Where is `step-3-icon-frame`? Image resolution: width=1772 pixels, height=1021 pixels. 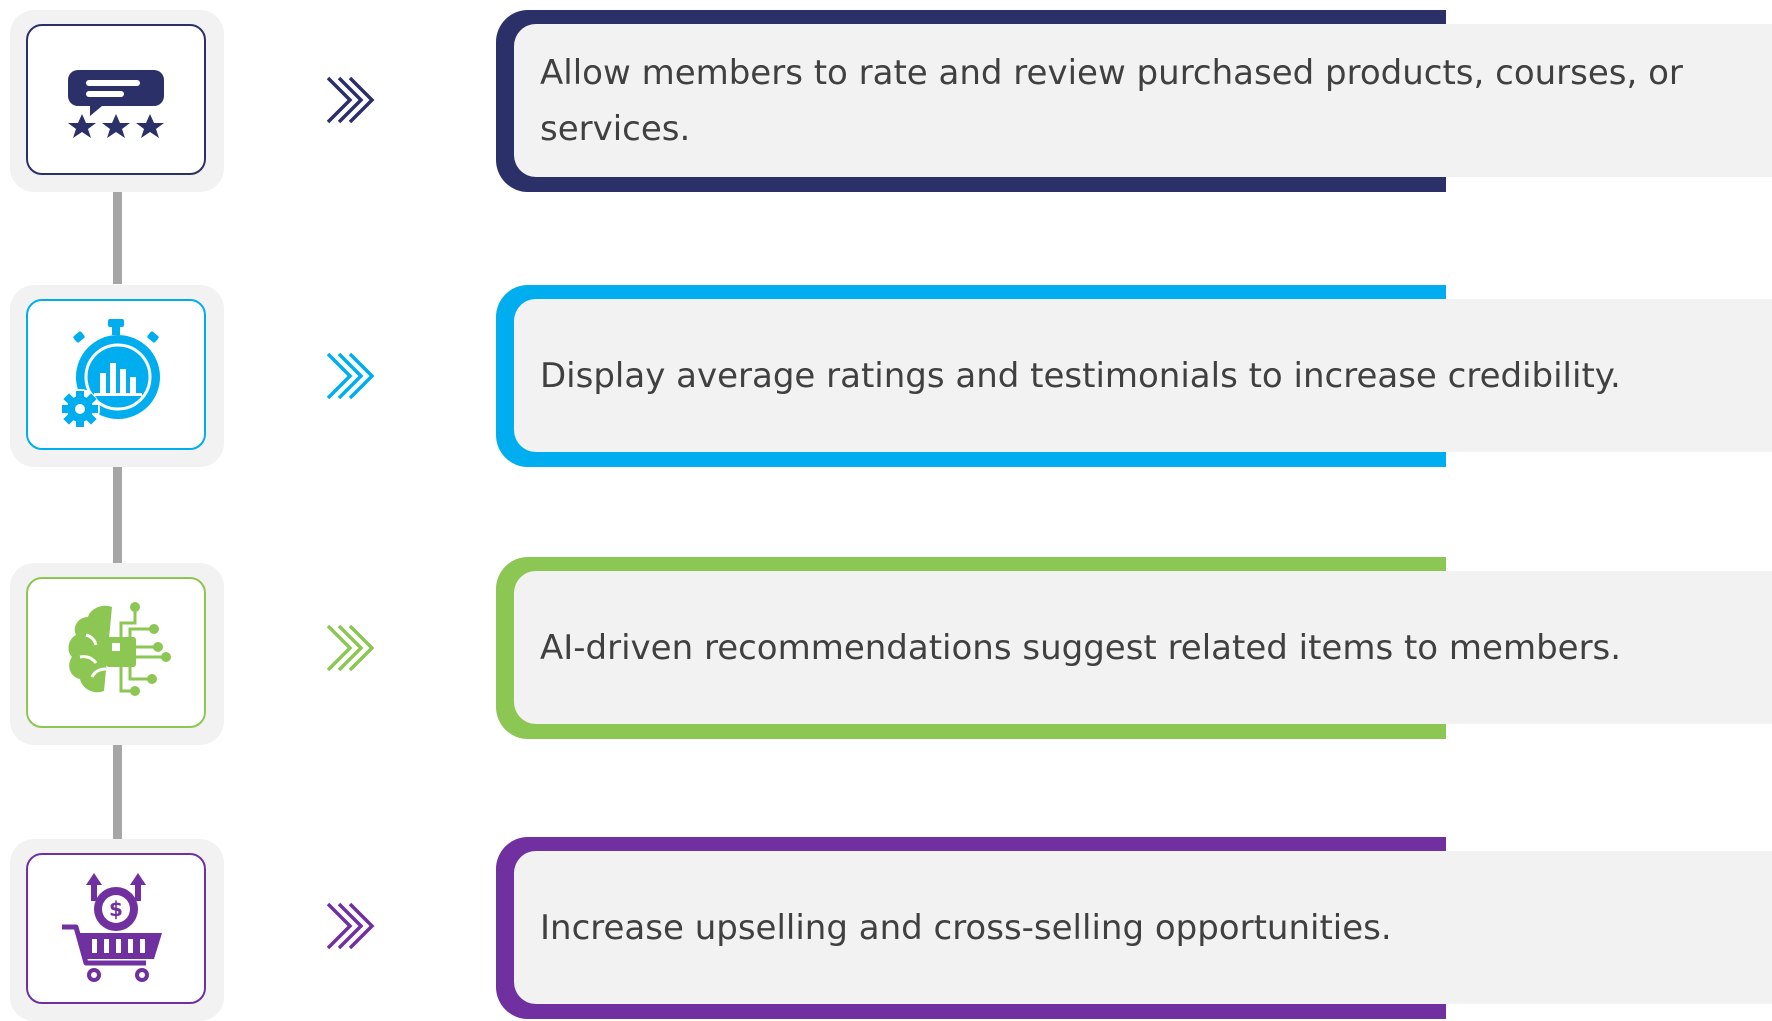
step-3-icon-frame is located at coordinates (116, 652).